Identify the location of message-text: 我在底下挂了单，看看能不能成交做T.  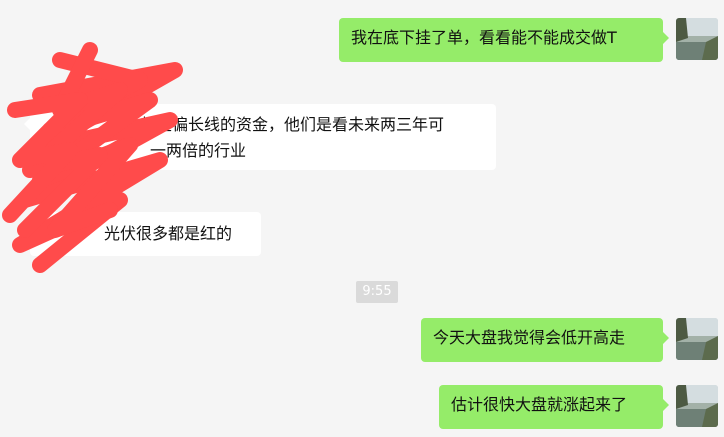
(484, 37).